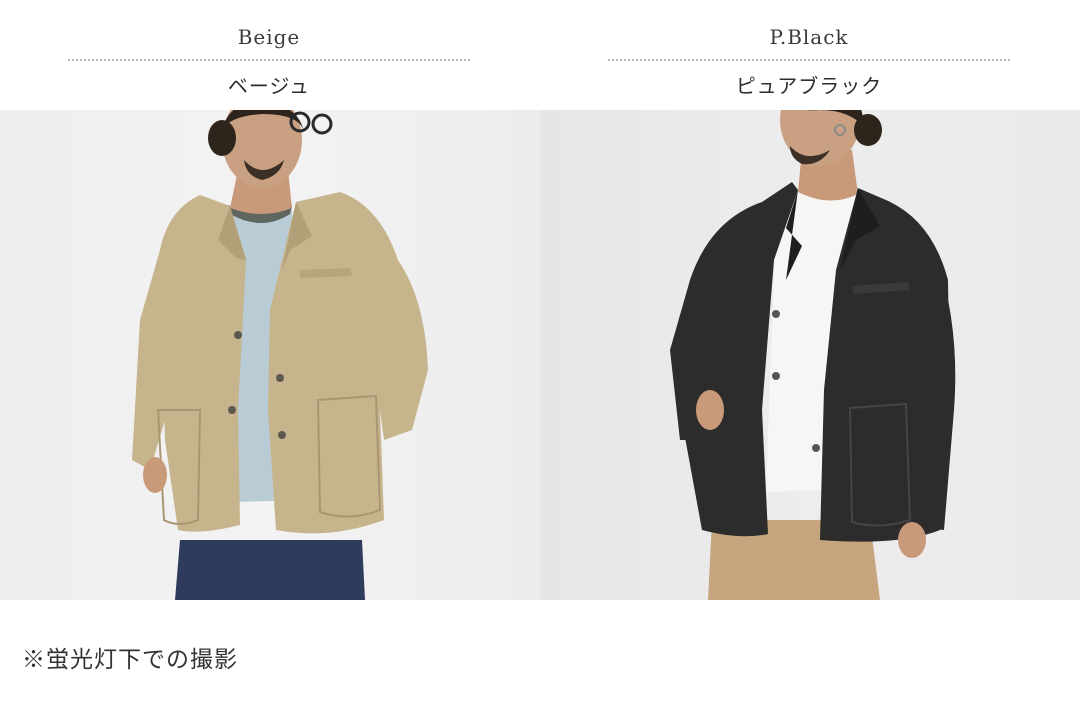 The width and height of the screenshot is (1080, 708). What do you see at coordinates (269, 37) in the screenshot?
I see `color-name-en: Beige` at bounding box center [269, 37].